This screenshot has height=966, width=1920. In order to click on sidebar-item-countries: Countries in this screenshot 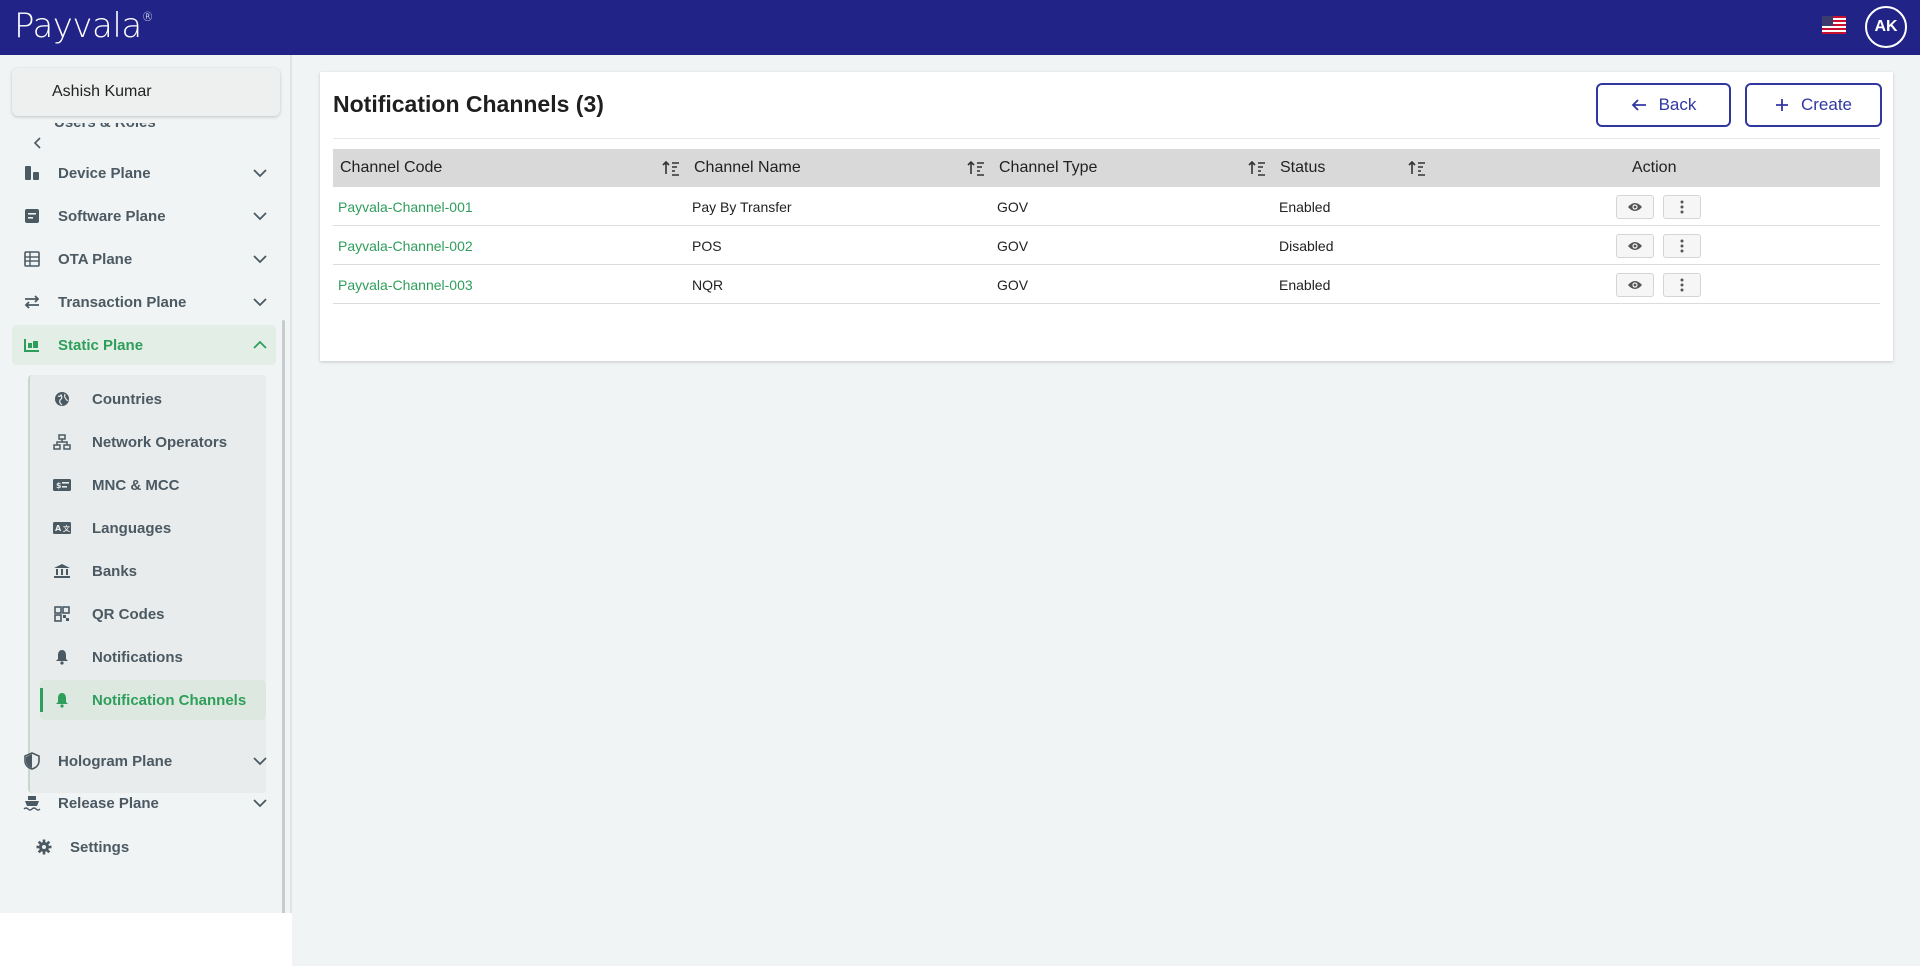, I will do `click(153, 399)`.